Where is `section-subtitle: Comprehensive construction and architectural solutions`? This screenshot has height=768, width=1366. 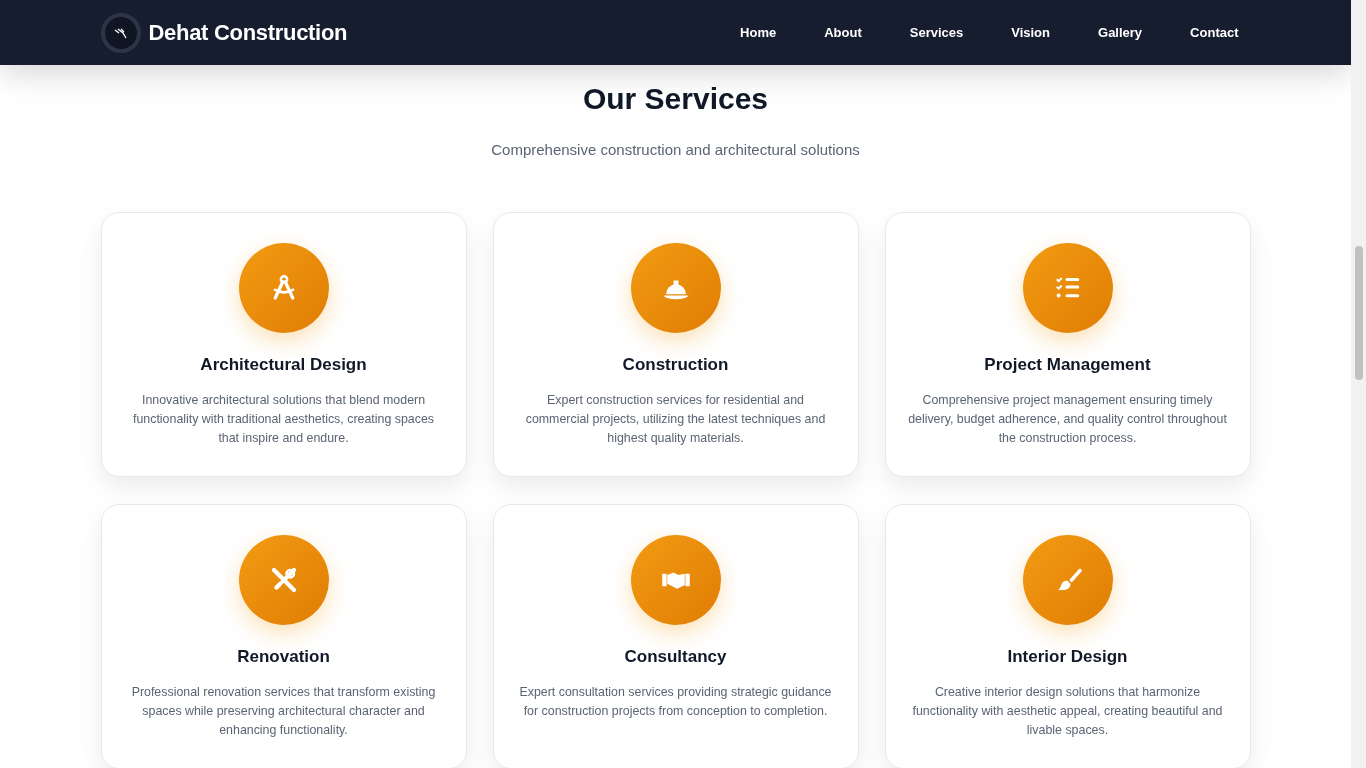 section-subtitle: Comprehensive construction and architectural solutions is located at coordinates (675, 149).